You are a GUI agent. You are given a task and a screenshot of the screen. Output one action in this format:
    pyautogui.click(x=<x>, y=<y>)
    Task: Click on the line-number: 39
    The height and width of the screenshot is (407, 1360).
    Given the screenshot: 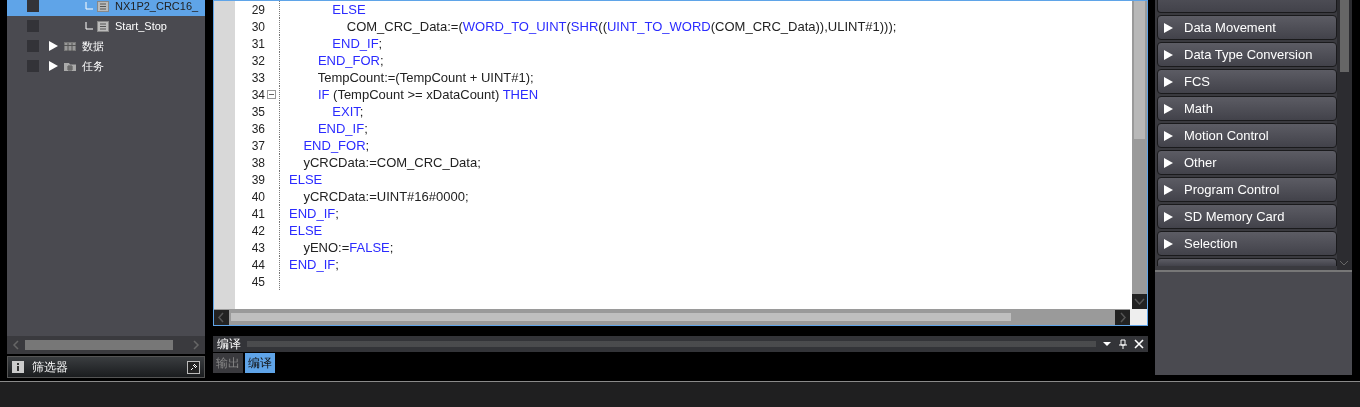 What is the action you would take?
    pyautogui.click(x=257, y=179)
    